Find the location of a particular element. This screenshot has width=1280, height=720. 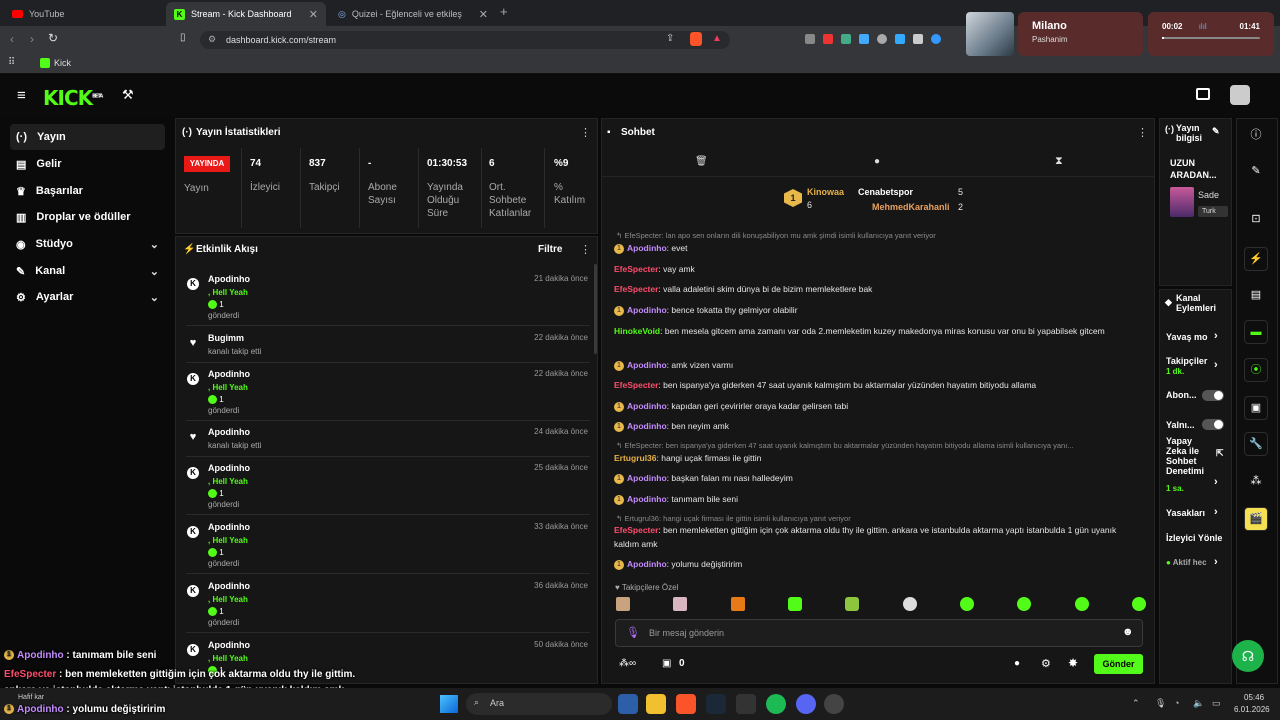

clapper-icon: 🎬 is located at coordinates (1256, 519).